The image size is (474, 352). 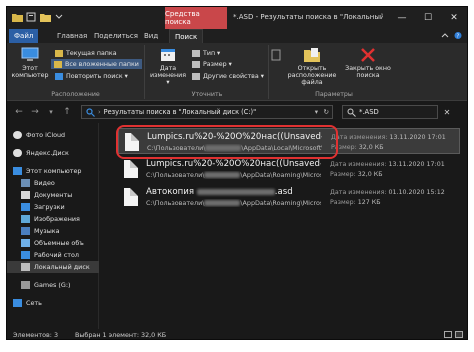 I want to click on 3d-objects-icon, so click(x=25, y=243).